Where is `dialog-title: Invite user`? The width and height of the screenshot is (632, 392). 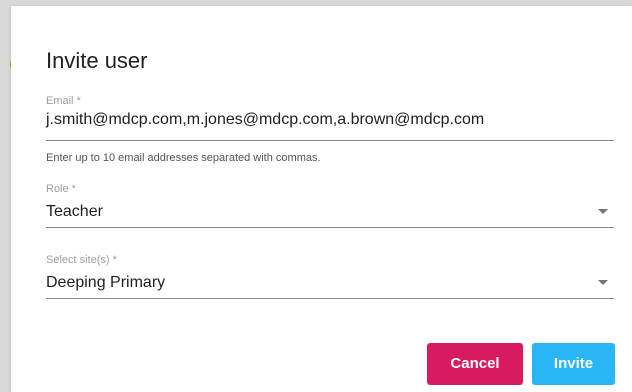
dialog-title: Invite user is located at coordinates (97, 60).